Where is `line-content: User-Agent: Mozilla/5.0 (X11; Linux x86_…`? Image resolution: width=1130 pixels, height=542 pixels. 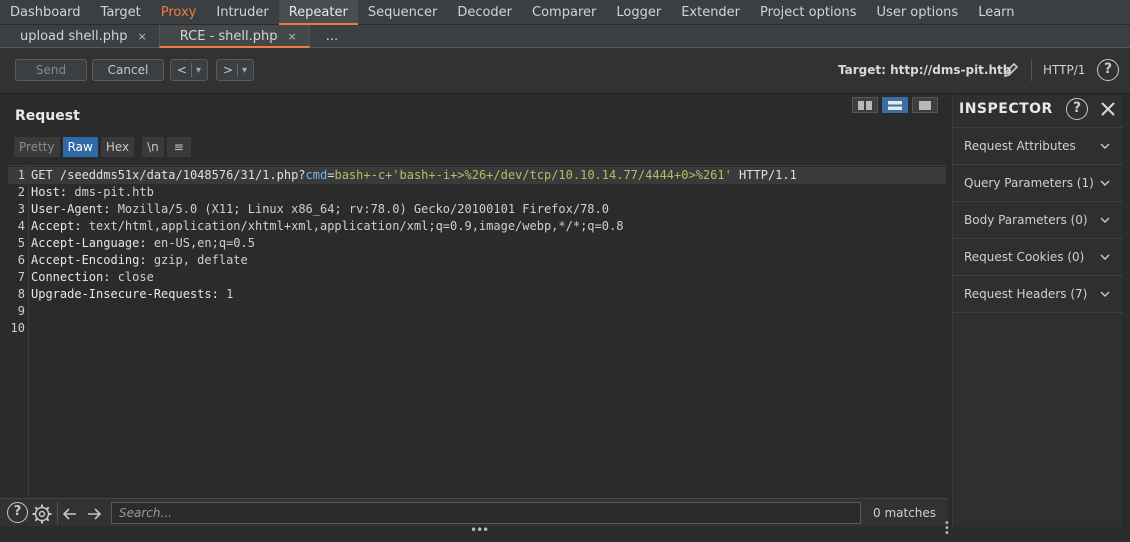
line-content: User-Agent: Mozilla/5.0 (X11; Linux x86_… is located at coordinates (320, 209).